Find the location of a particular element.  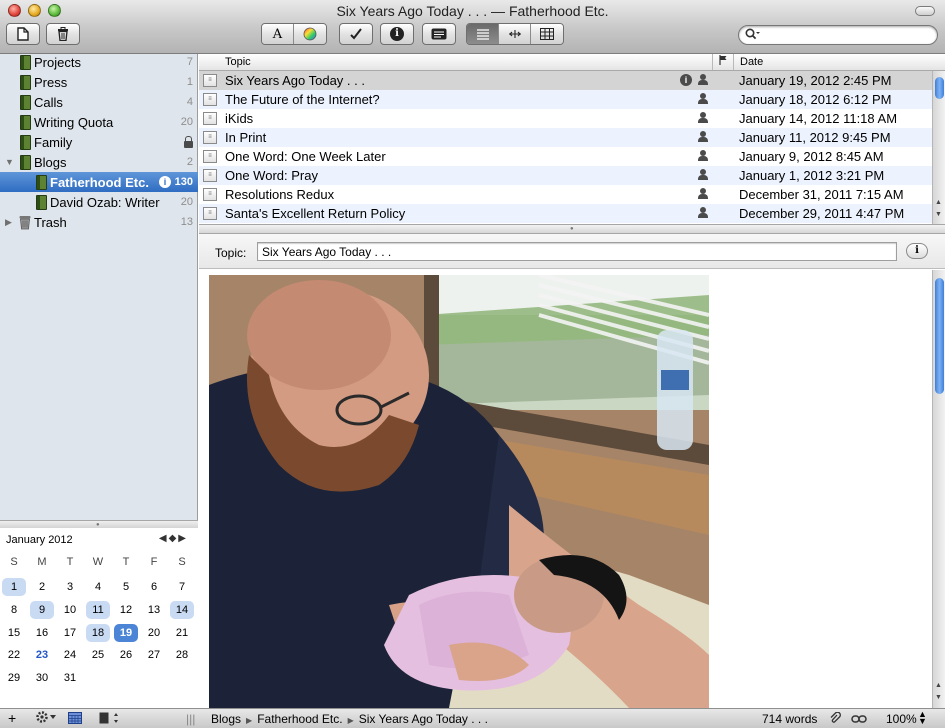

zoom-stepper-icon: ▲ ▼ is located at coordinates (922, 718).